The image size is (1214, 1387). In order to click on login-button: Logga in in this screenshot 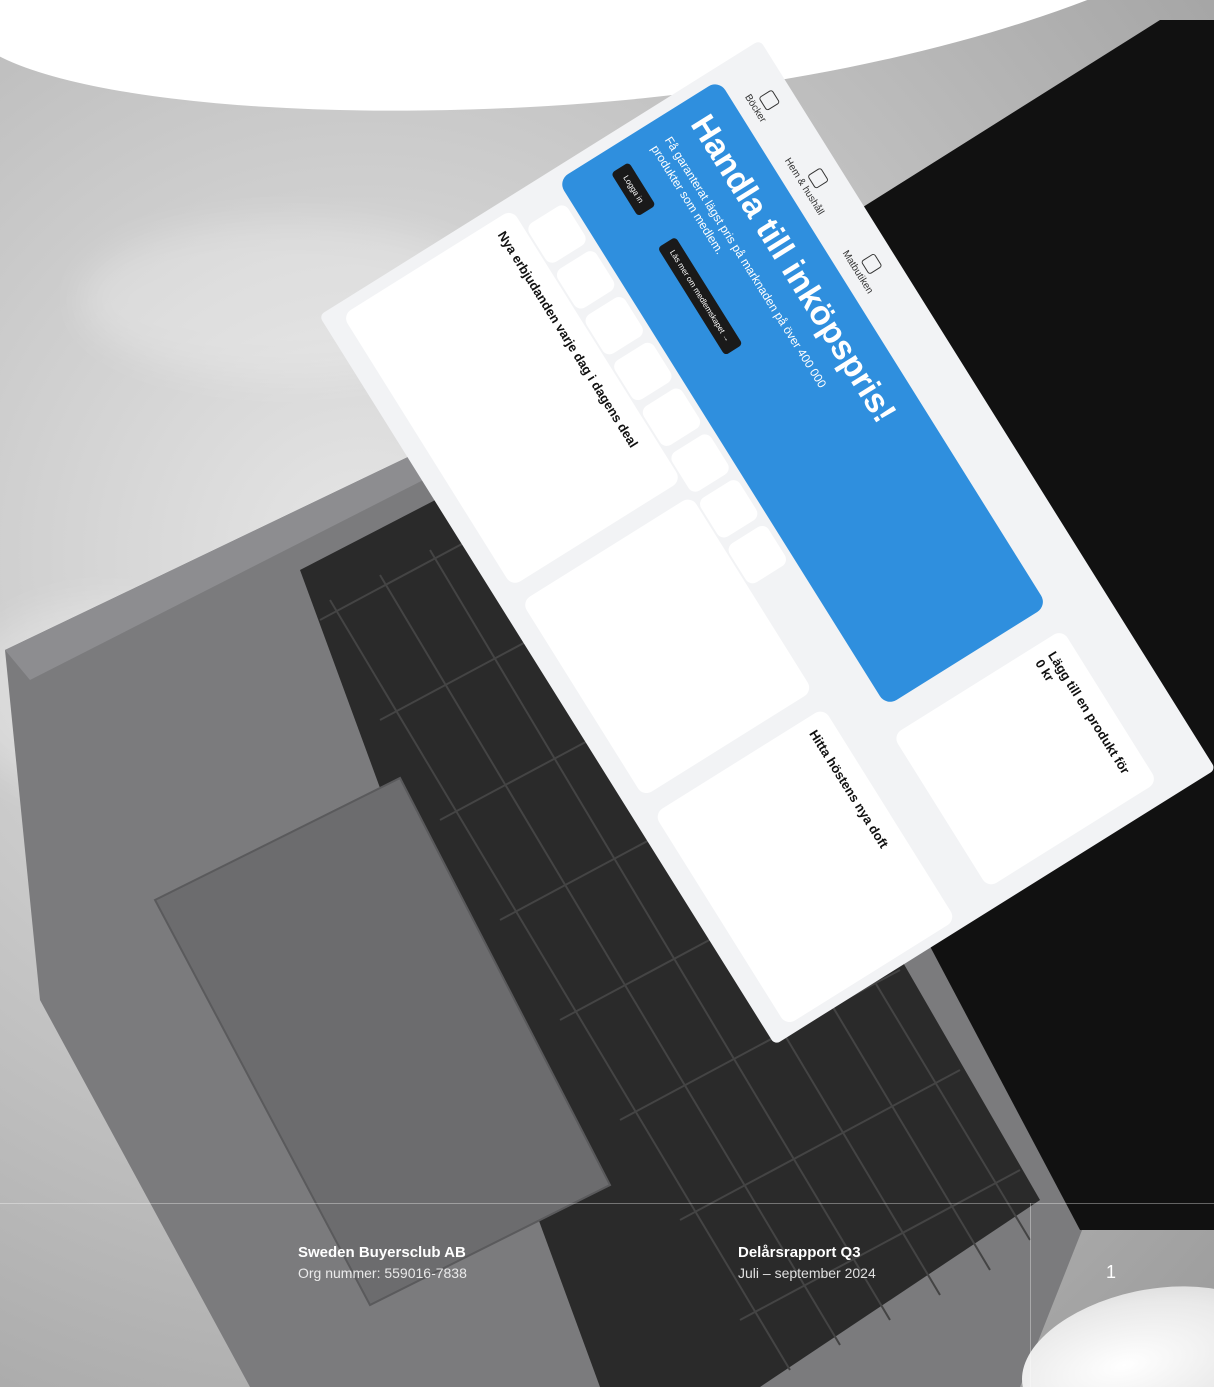, I will do `click(633, 189)`.